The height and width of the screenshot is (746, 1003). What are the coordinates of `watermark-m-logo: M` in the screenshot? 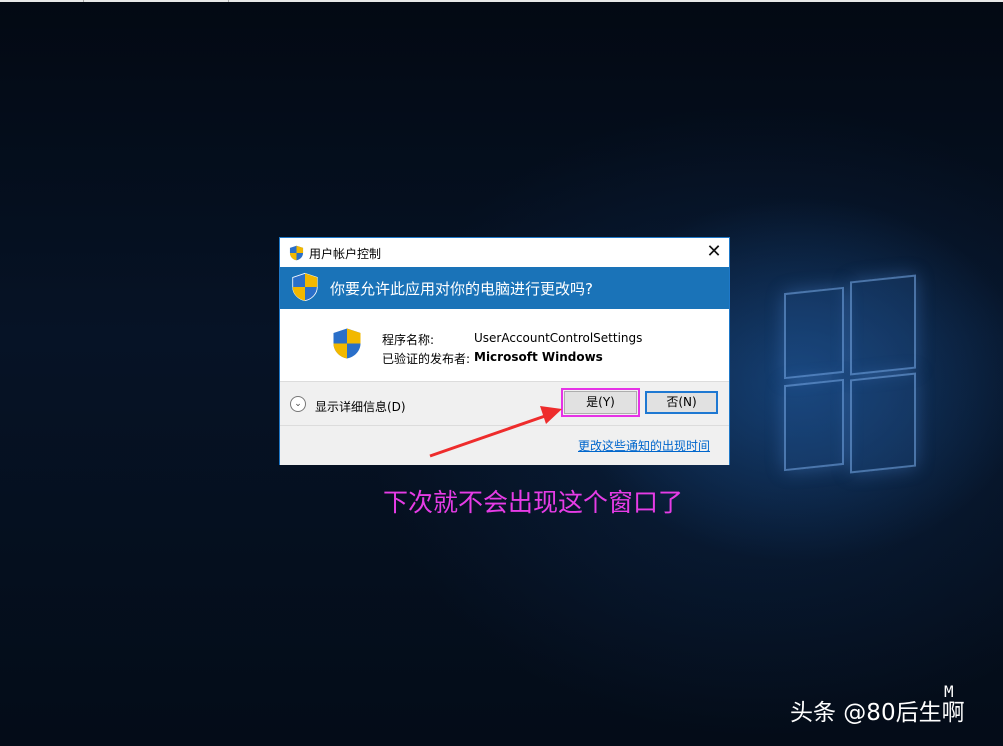 It's located at (949, 691).